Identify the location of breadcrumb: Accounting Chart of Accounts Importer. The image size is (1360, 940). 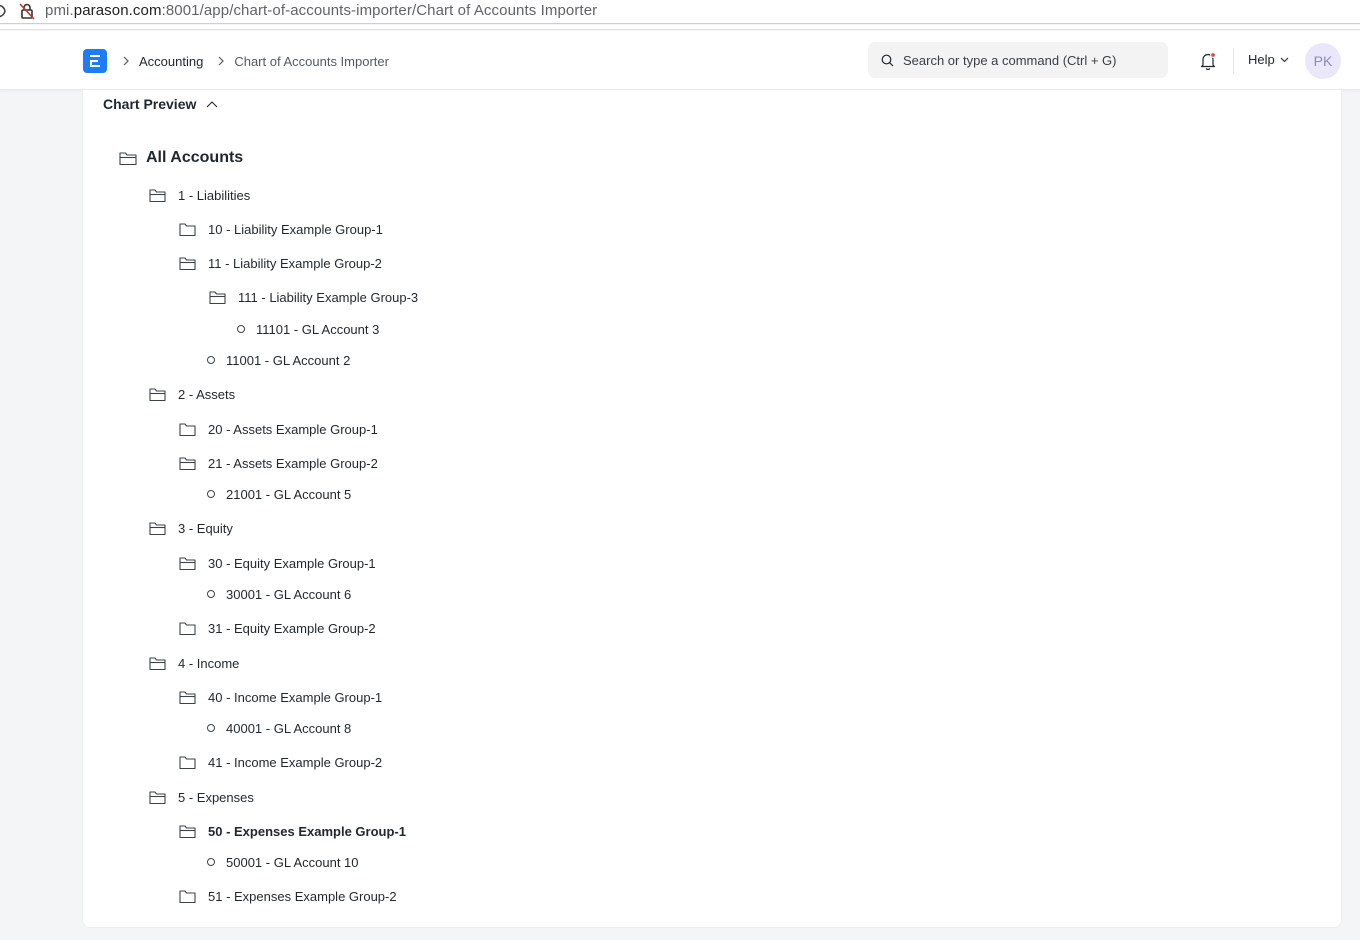
(260, 61).